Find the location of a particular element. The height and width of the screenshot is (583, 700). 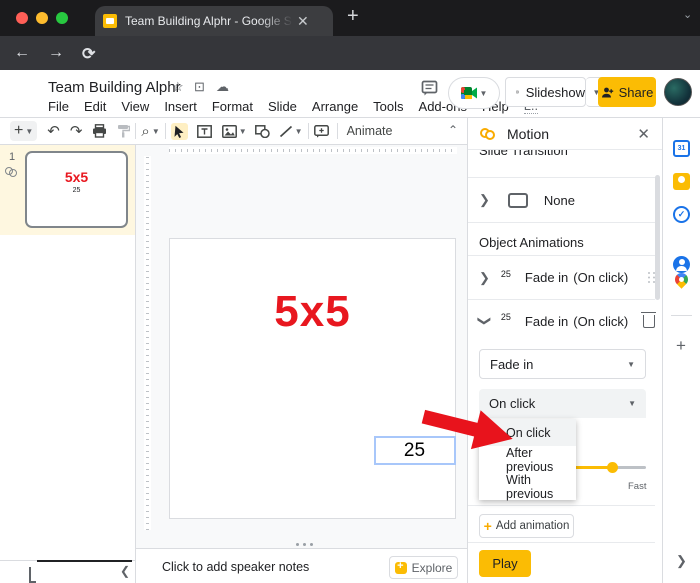

redo-icon: ↷ is located at coordinates (76, 131).